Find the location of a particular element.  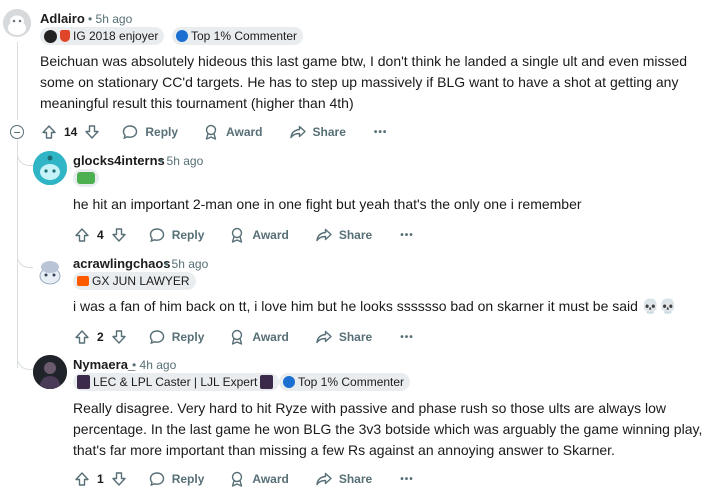

vote-count: 14 is located at coordinates (71, 132).